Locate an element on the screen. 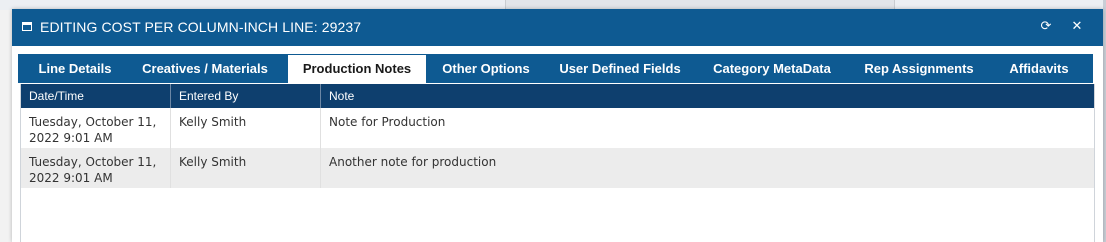  grid-header: Date/Time Entered By Note is located at coordinates (557, 96).